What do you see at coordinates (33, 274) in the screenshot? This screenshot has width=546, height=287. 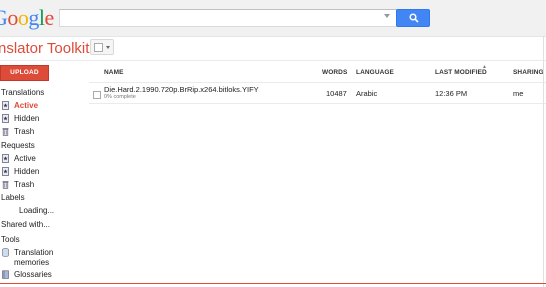 I see `sidebar-item-label: Glossaries` at bounding box center [33, 274].